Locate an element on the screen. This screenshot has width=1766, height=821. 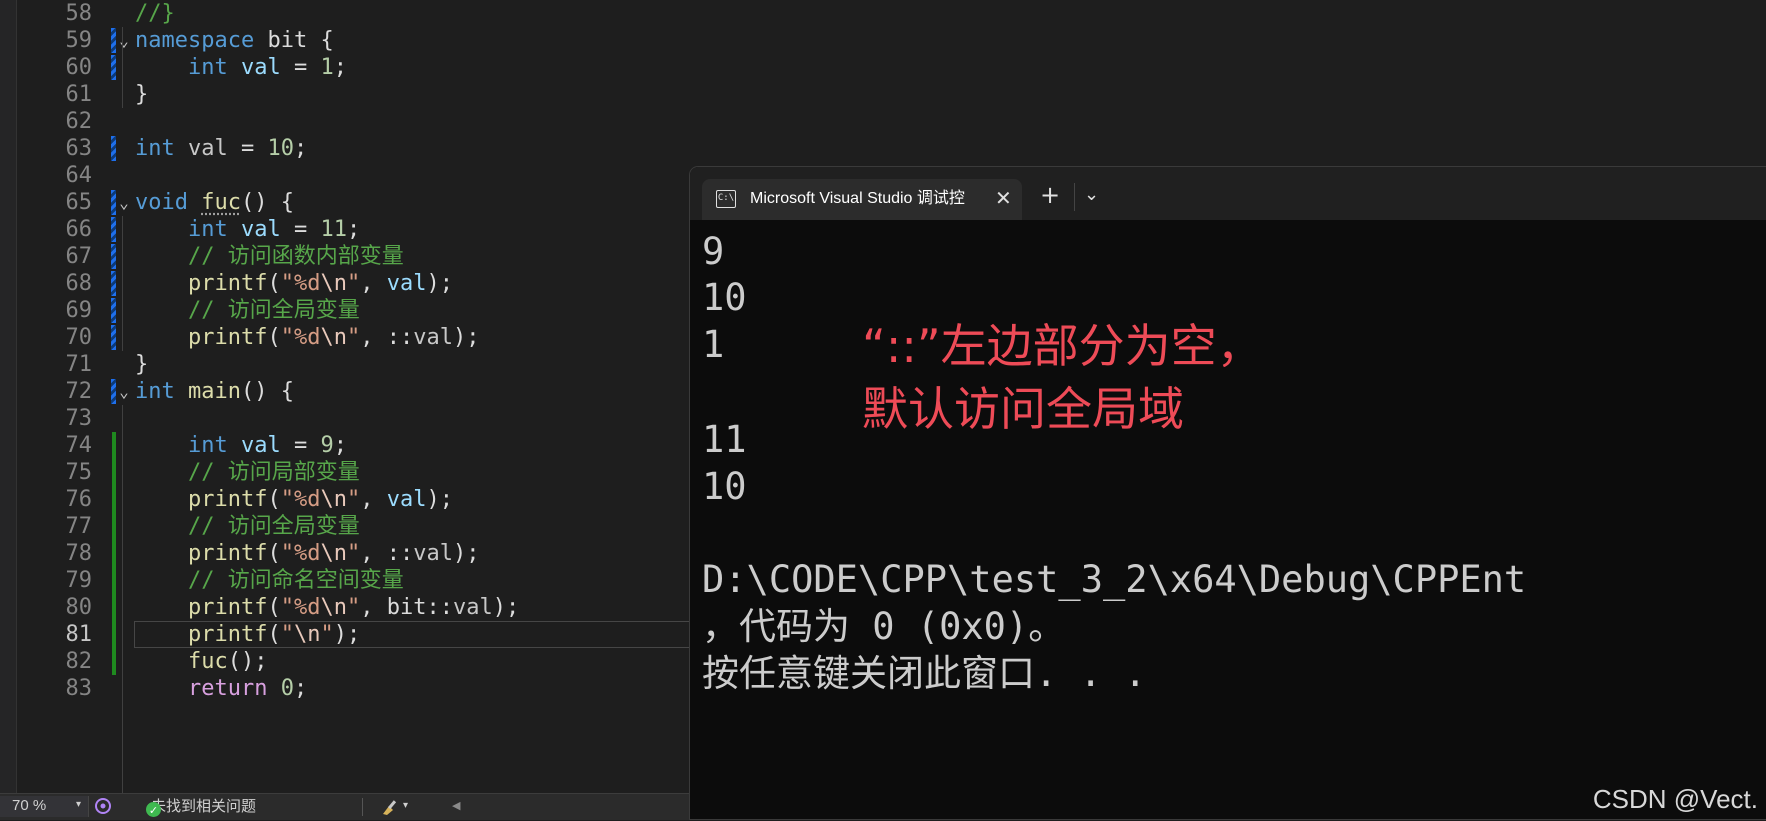
line-number: 66 is located at coordinates (79, 229).